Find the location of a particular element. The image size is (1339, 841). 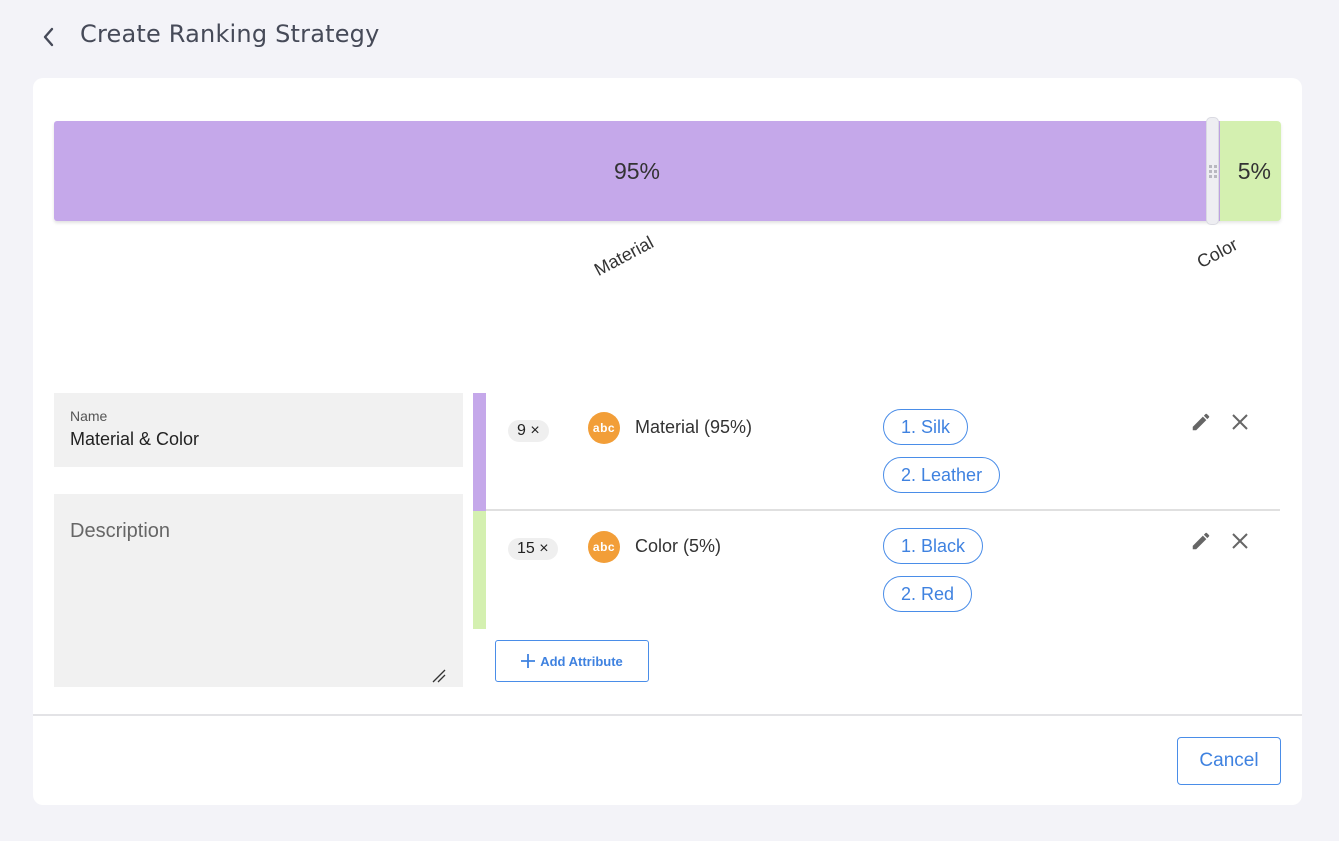

weight-drag-handle is located at coordinates (1212, 171).